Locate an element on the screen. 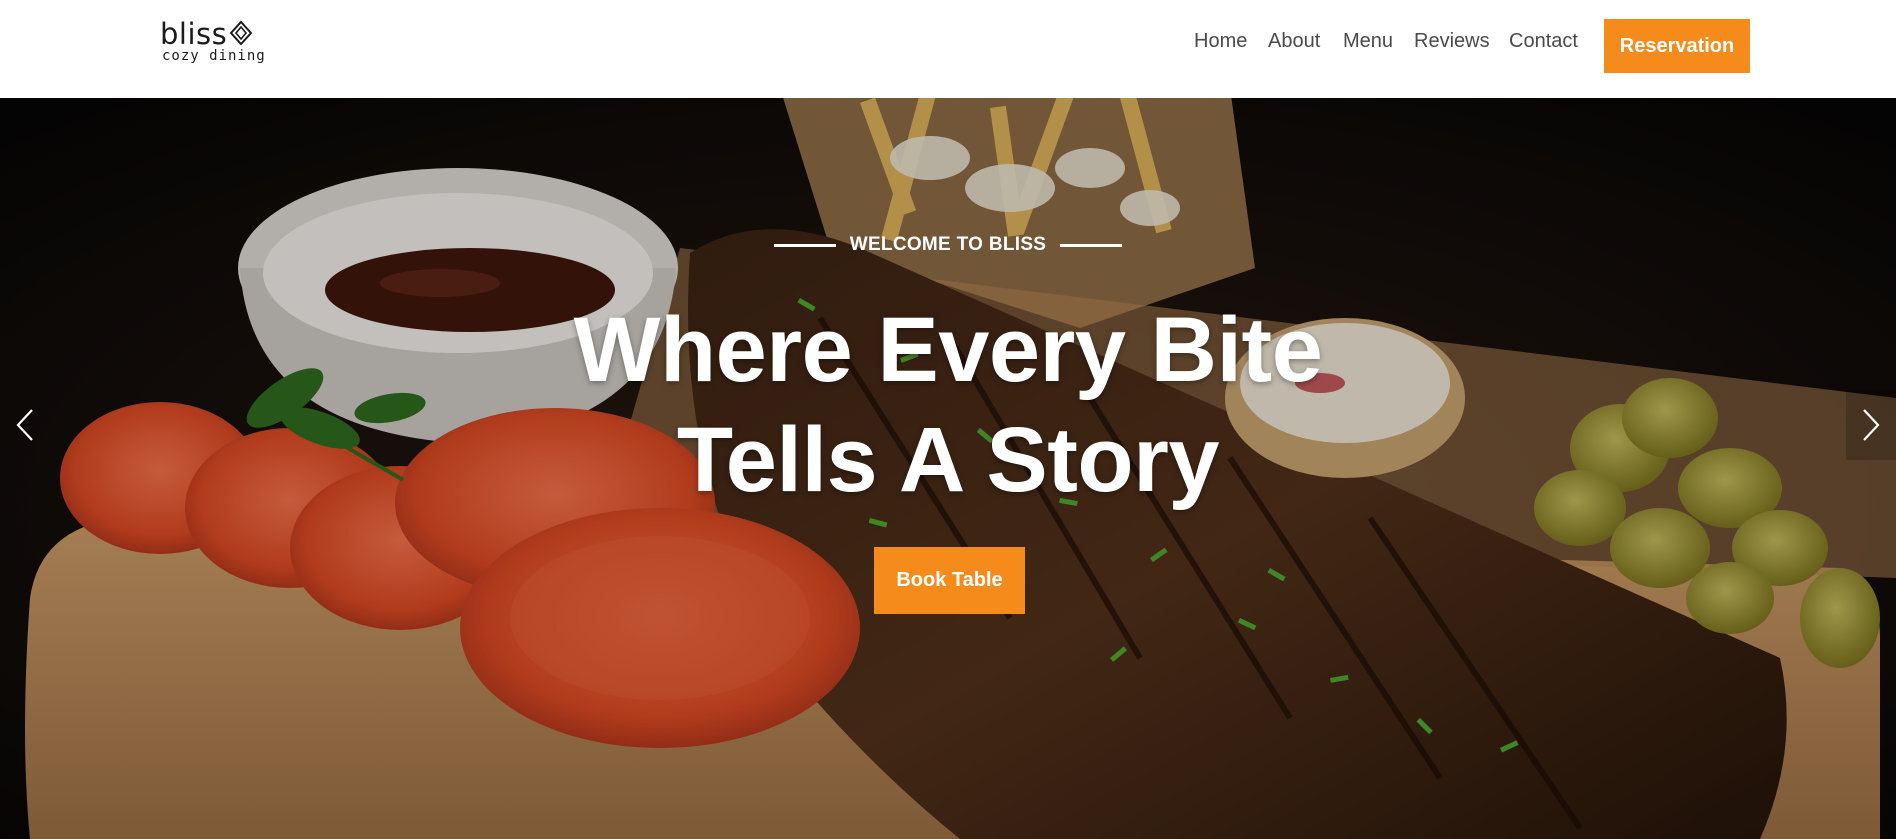 This screenshot has height=839, width=1896. nav-contact: Contact is located at coordinates (1543, 41).